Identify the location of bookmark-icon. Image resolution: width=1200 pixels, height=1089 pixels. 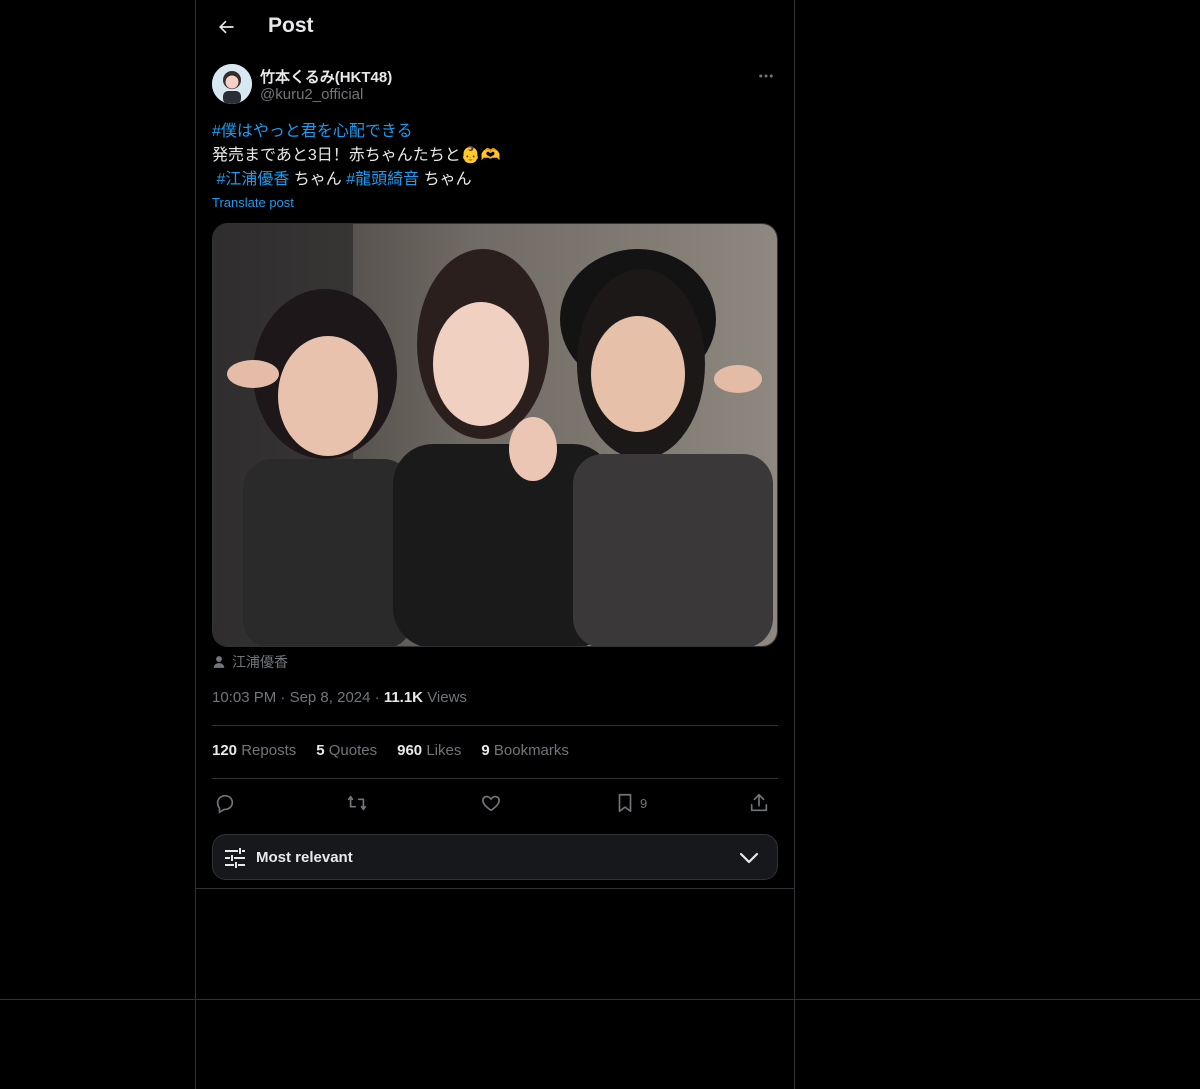
(625, 803).